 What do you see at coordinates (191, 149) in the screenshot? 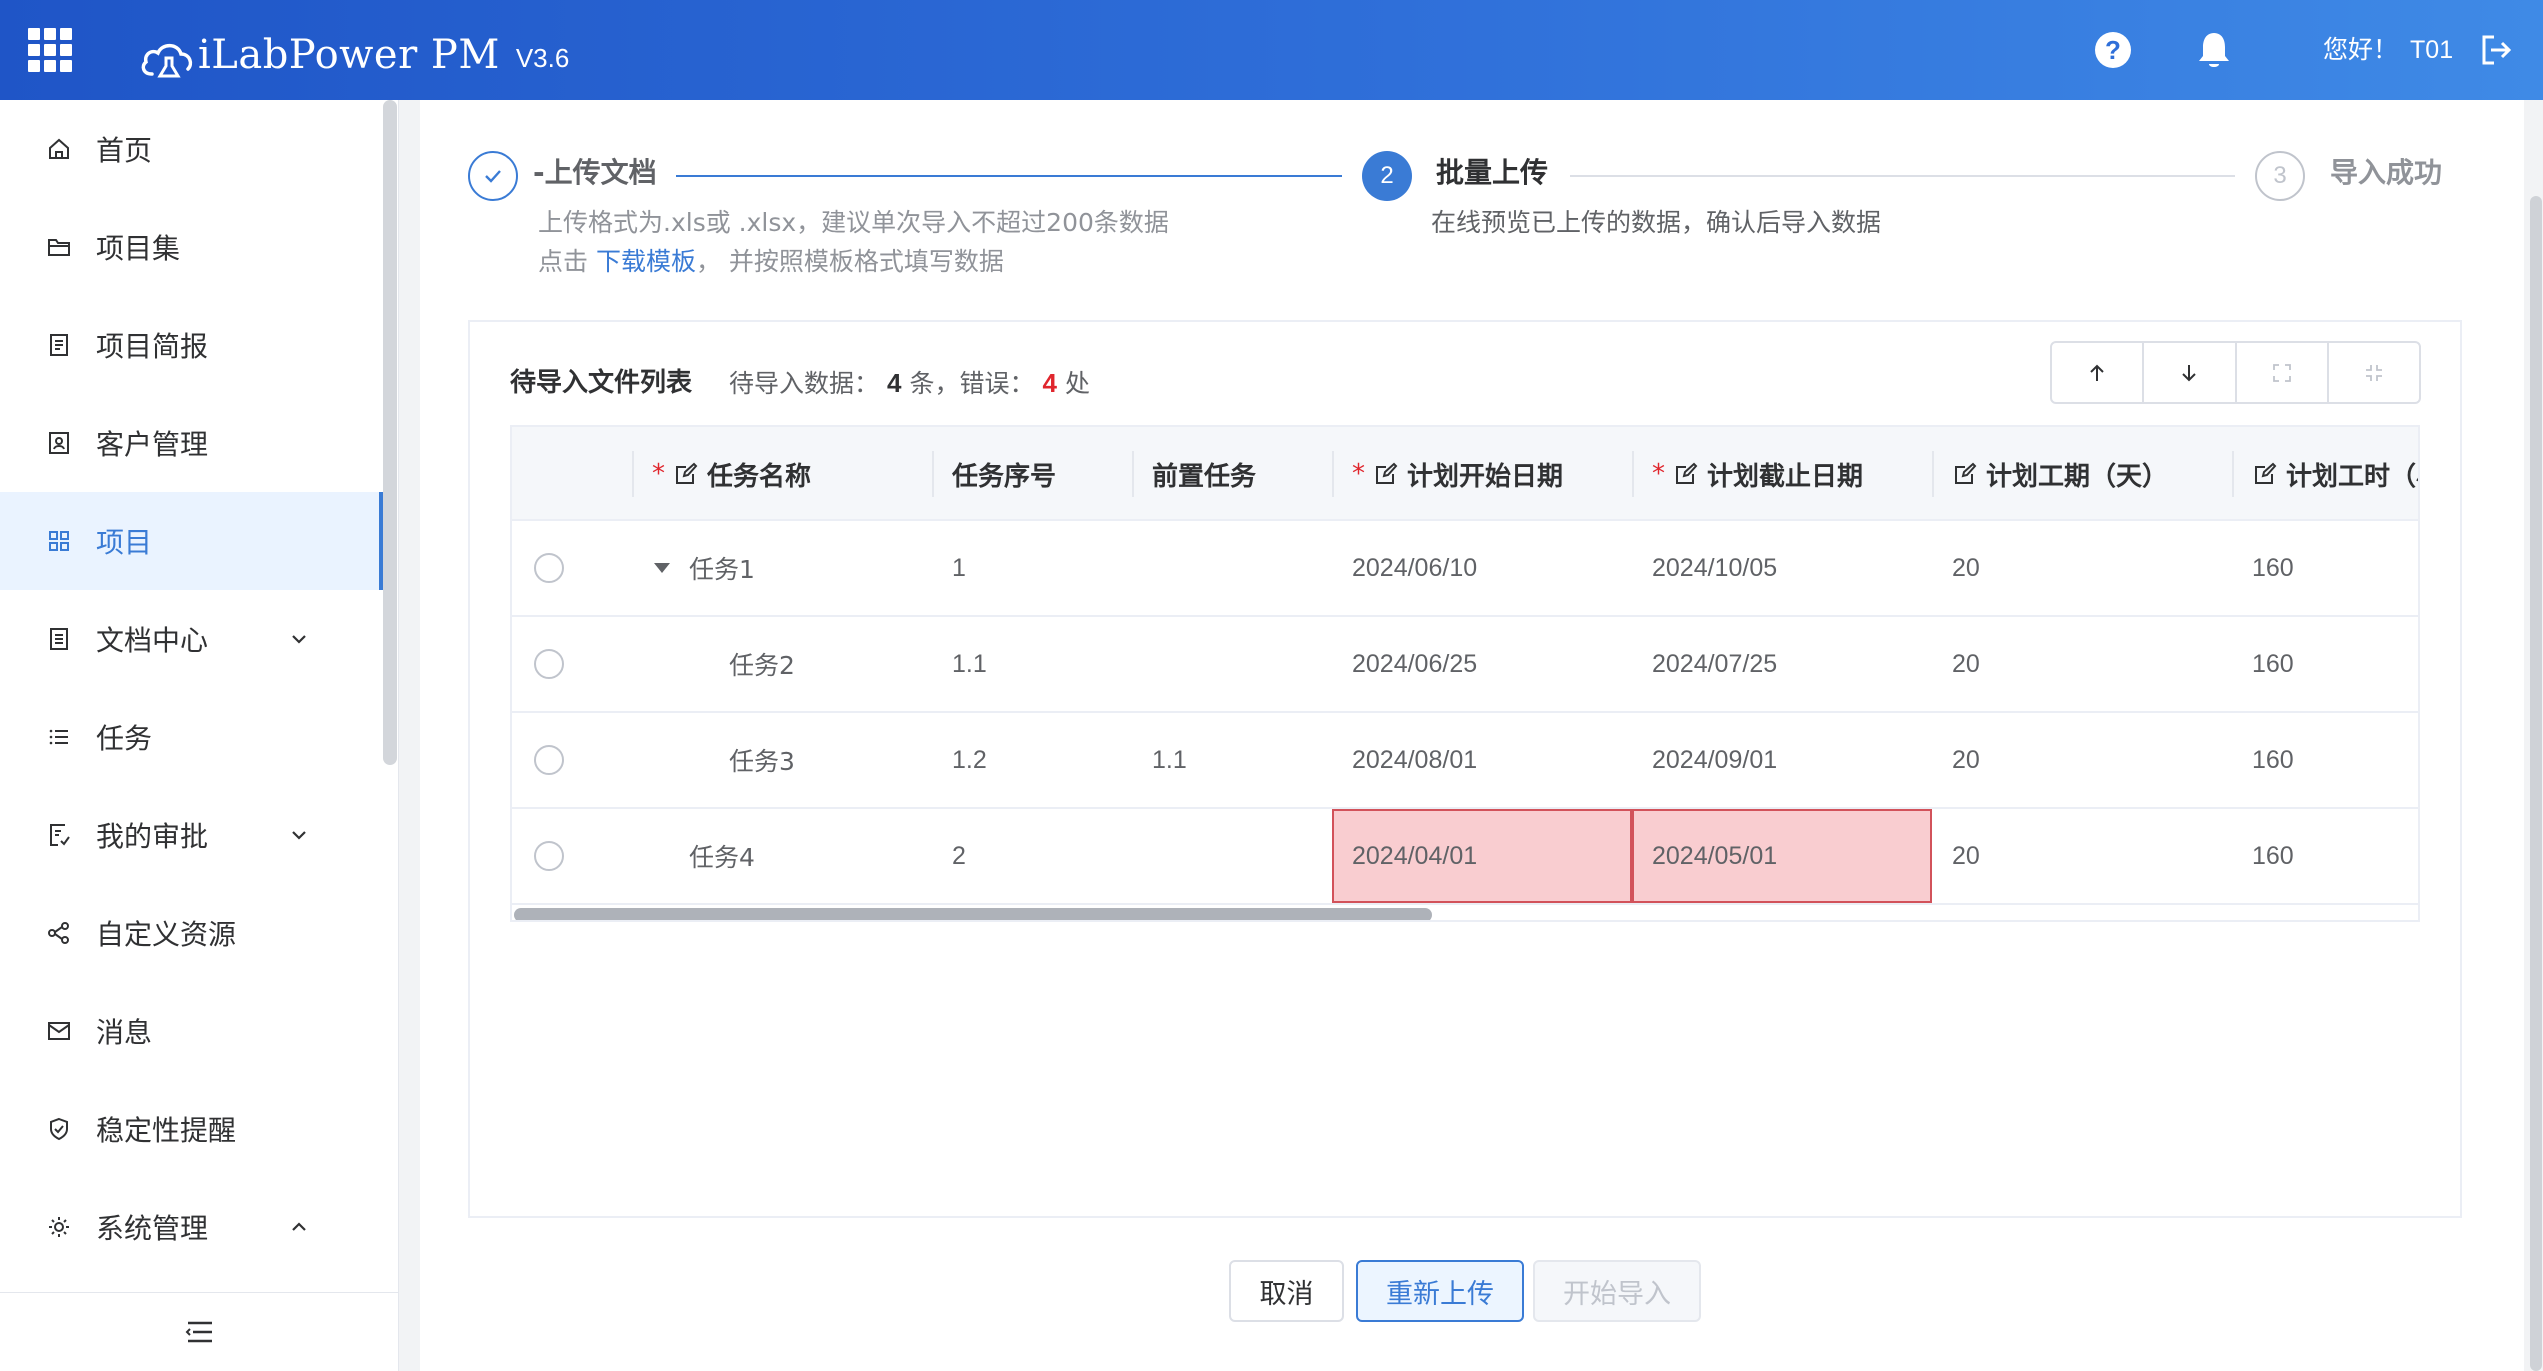
I see `sidebar-item-home: 首页` at bounding box center [191, 149].